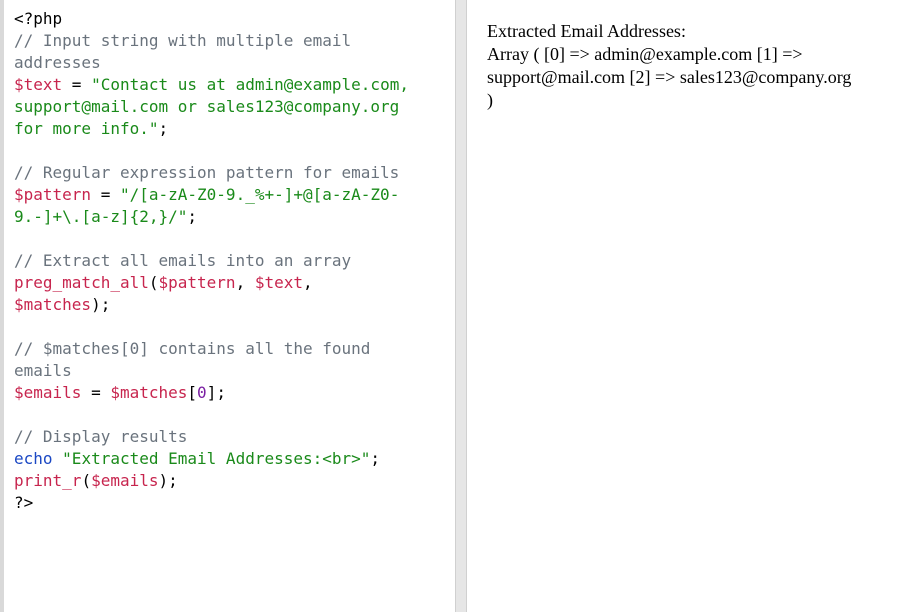 Image resolution: width=907 pixels, height=612 pixels. I want to click on code-token-comment: addresses, so click(57, 62).